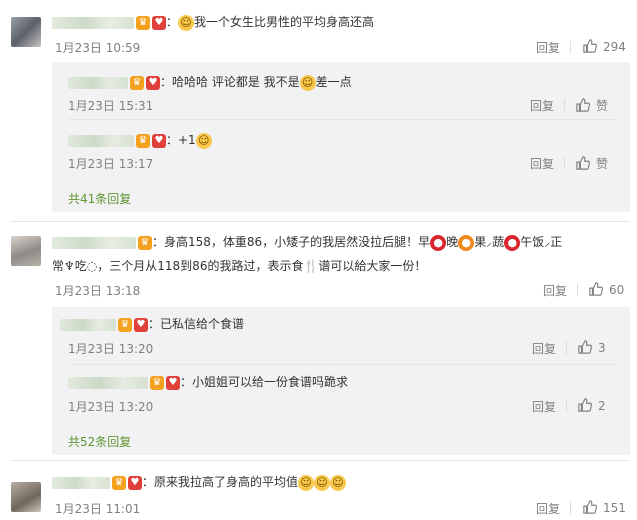  I want to click on like-button: 3, so click(592, 347).